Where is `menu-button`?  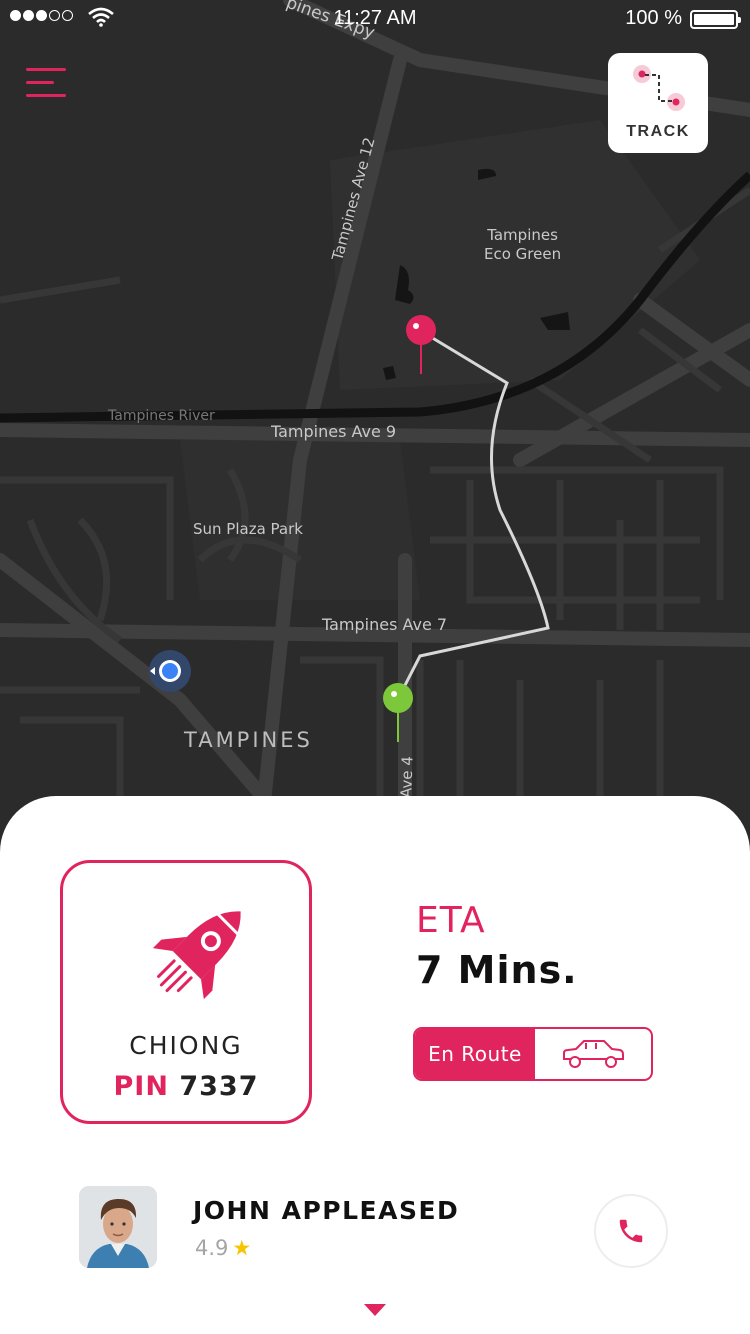
menu-button is located at coordinates (48, 83).